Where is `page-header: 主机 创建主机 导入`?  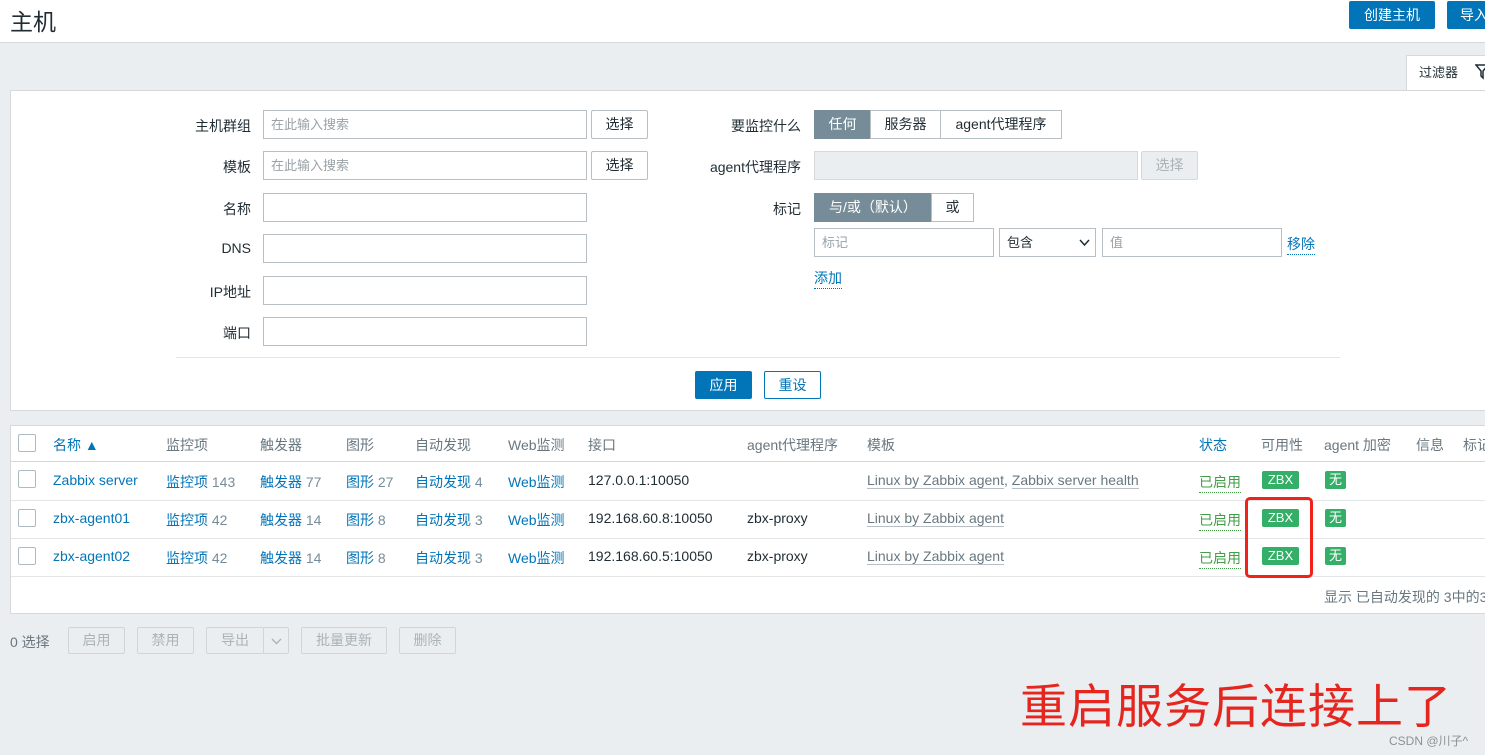
page-header: 主机 创建主机 导入 is located at coordinates (742, 21).